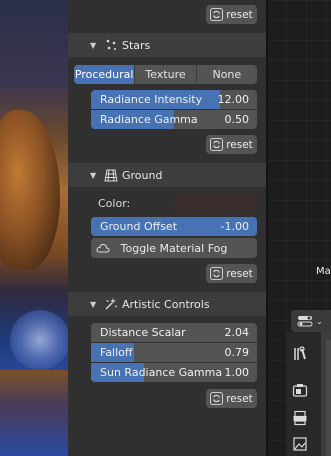  What do you see at coordinates (105, 74) in the screenshot?
I see `tab-procedural: Procedural` at bounding box center [105, 74].